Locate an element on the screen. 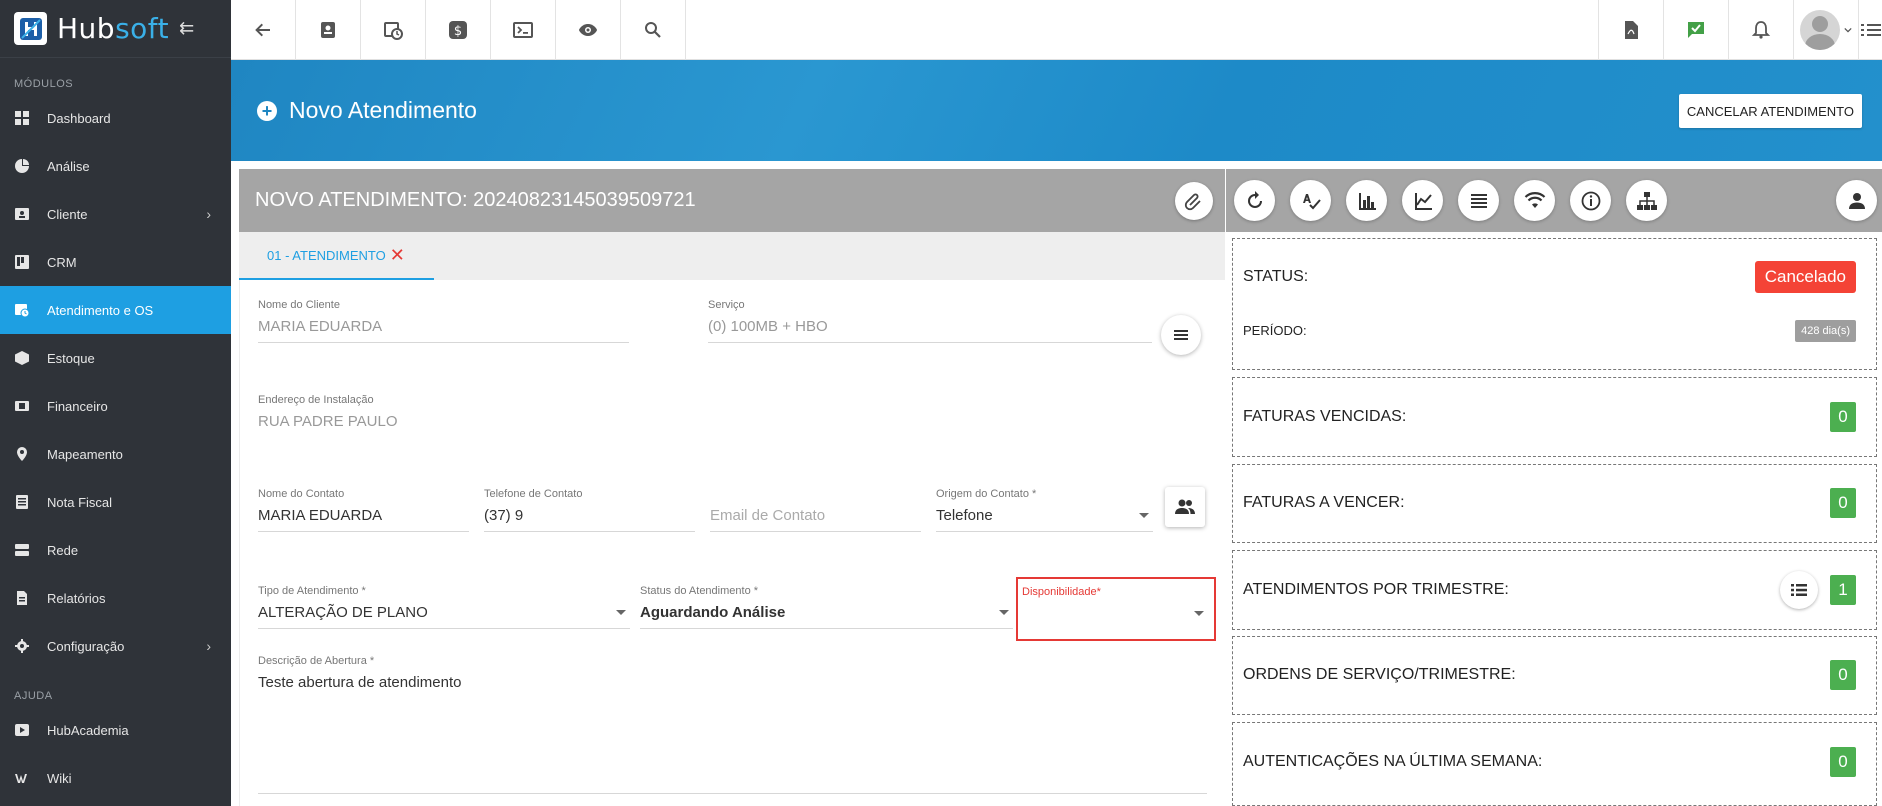  sidebar-item-atendimento: Atendimento e OS is located at coordinates (115, 310).